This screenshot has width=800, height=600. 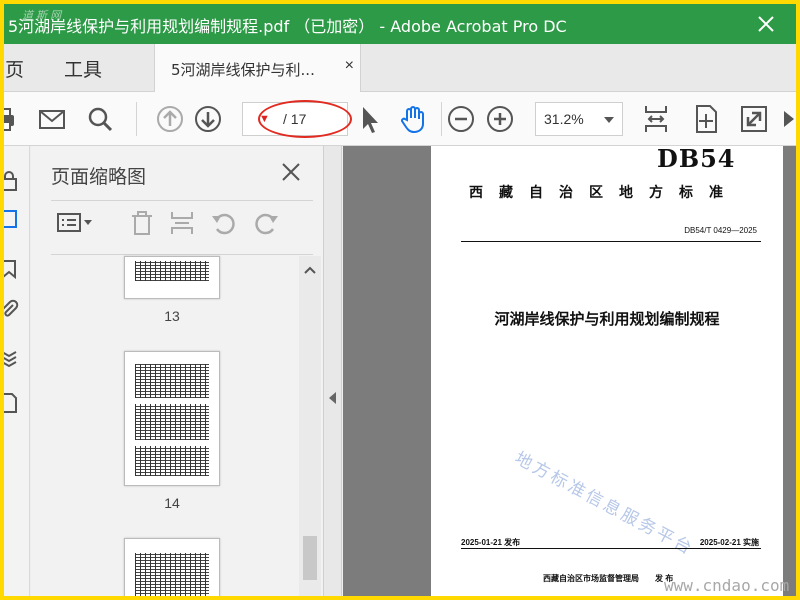 I want to click on thumbnails-icon, so click(x=12, y=219).